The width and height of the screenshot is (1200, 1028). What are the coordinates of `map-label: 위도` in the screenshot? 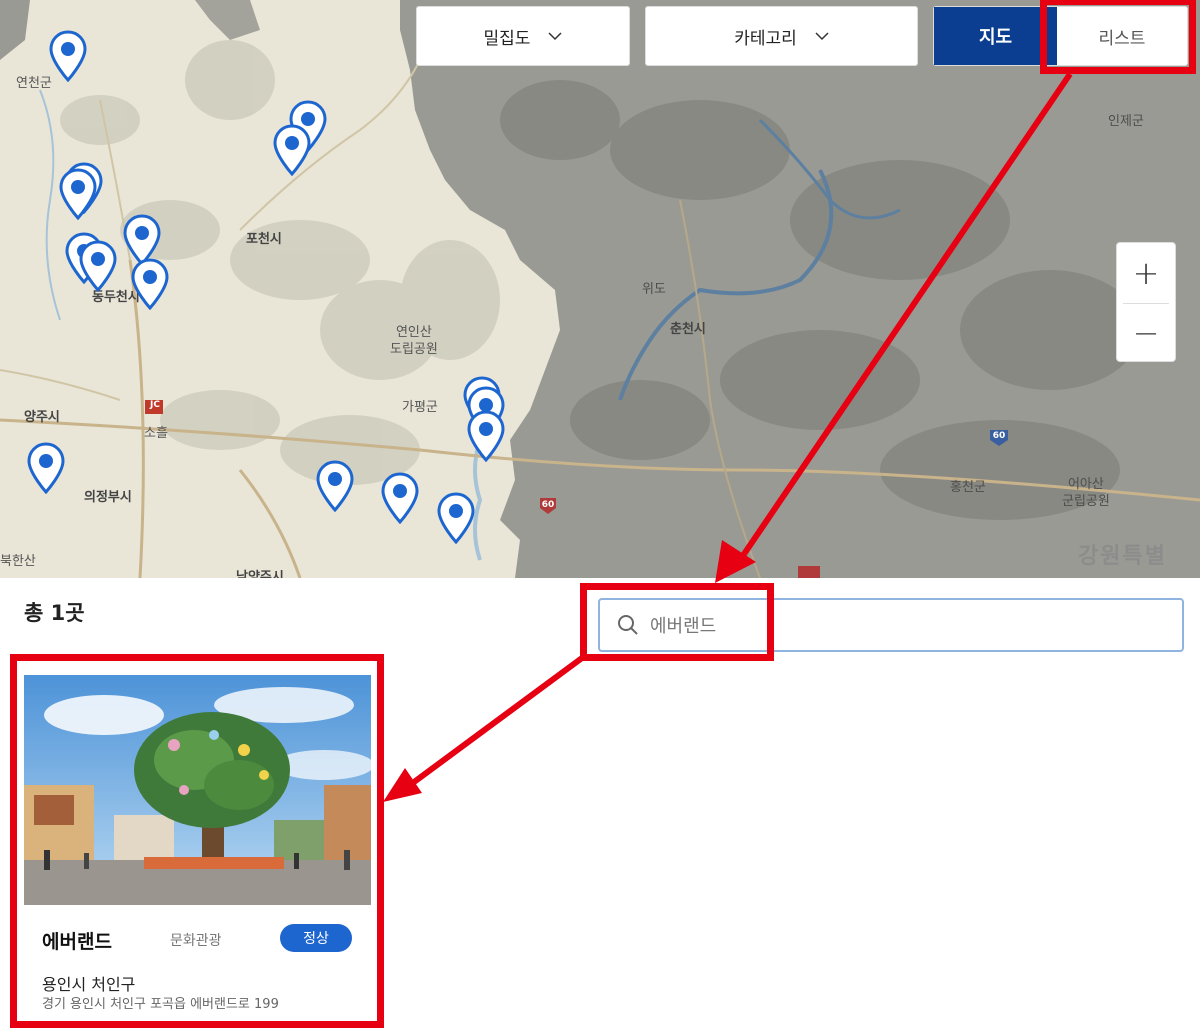 It's located at (654, 289).